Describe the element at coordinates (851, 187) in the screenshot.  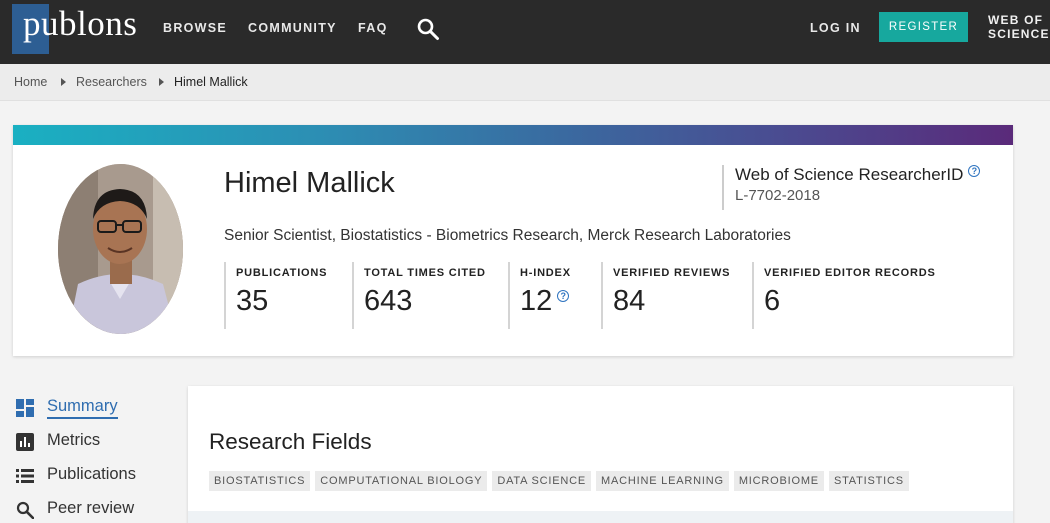
I see `wos-researcher-id-box: Web of Science ResearcherID? L-7702-2018` at that location.